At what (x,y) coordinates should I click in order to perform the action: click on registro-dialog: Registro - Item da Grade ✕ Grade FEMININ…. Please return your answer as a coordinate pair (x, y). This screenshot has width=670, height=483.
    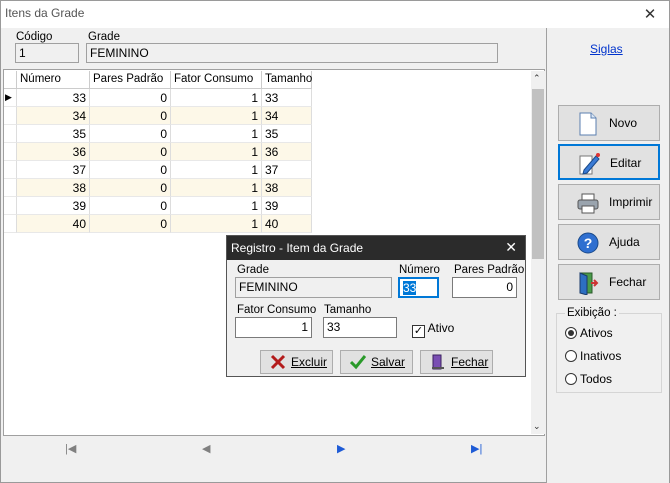
    Looking at the image, I should click on (376, 306).